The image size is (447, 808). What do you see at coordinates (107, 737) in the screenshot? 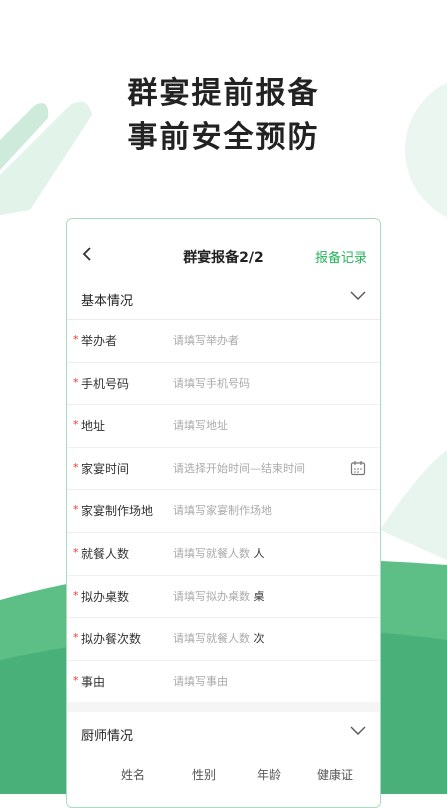
I see `section-chef-title: 厨师情况` at bounding box center [107, 737].